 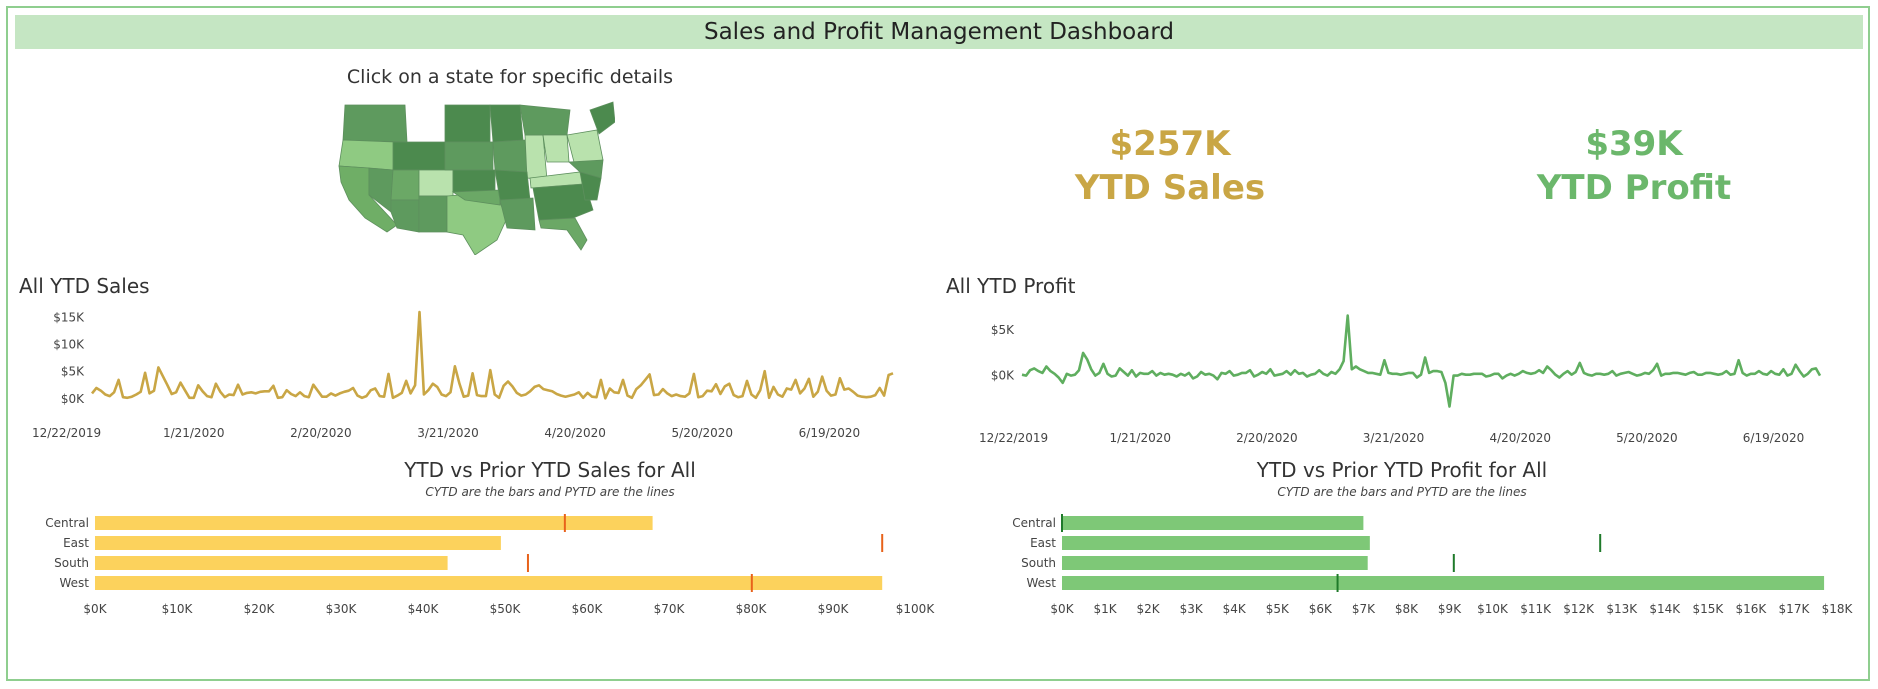 What do you see at coordinates (602, 118) in the screenshot?
I see `state-region-new-england` at bounding box center [602, 118].